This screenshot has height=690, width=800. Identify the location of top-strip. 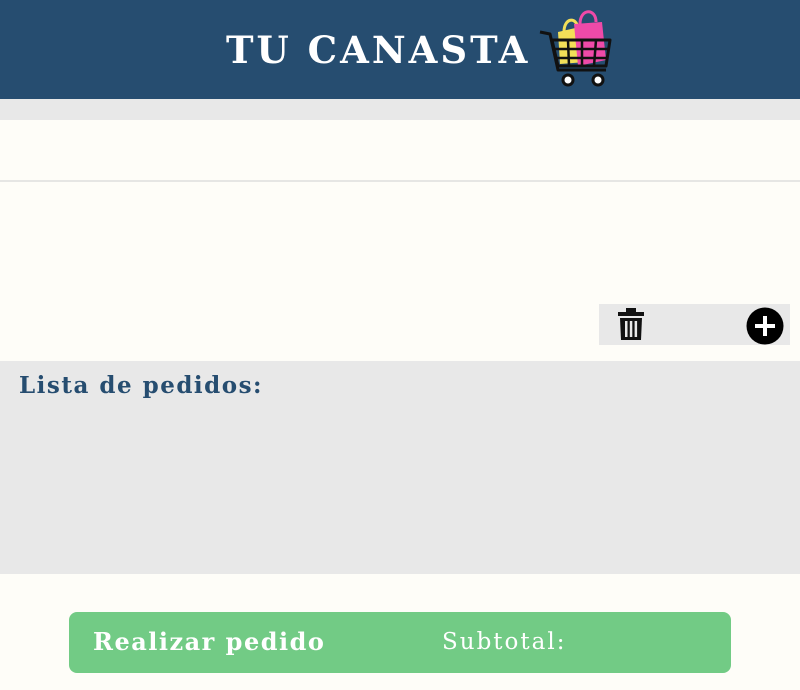
(400, 109).